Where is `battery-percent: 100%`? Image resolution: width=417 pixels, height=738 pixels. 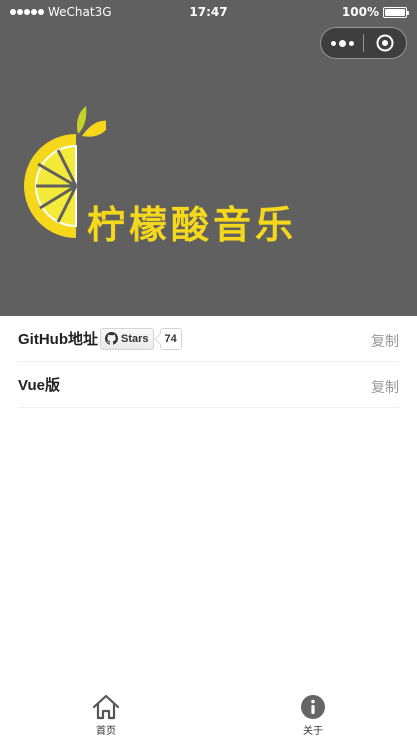
battery-percent: 100% is located at coordinates (360, 12).